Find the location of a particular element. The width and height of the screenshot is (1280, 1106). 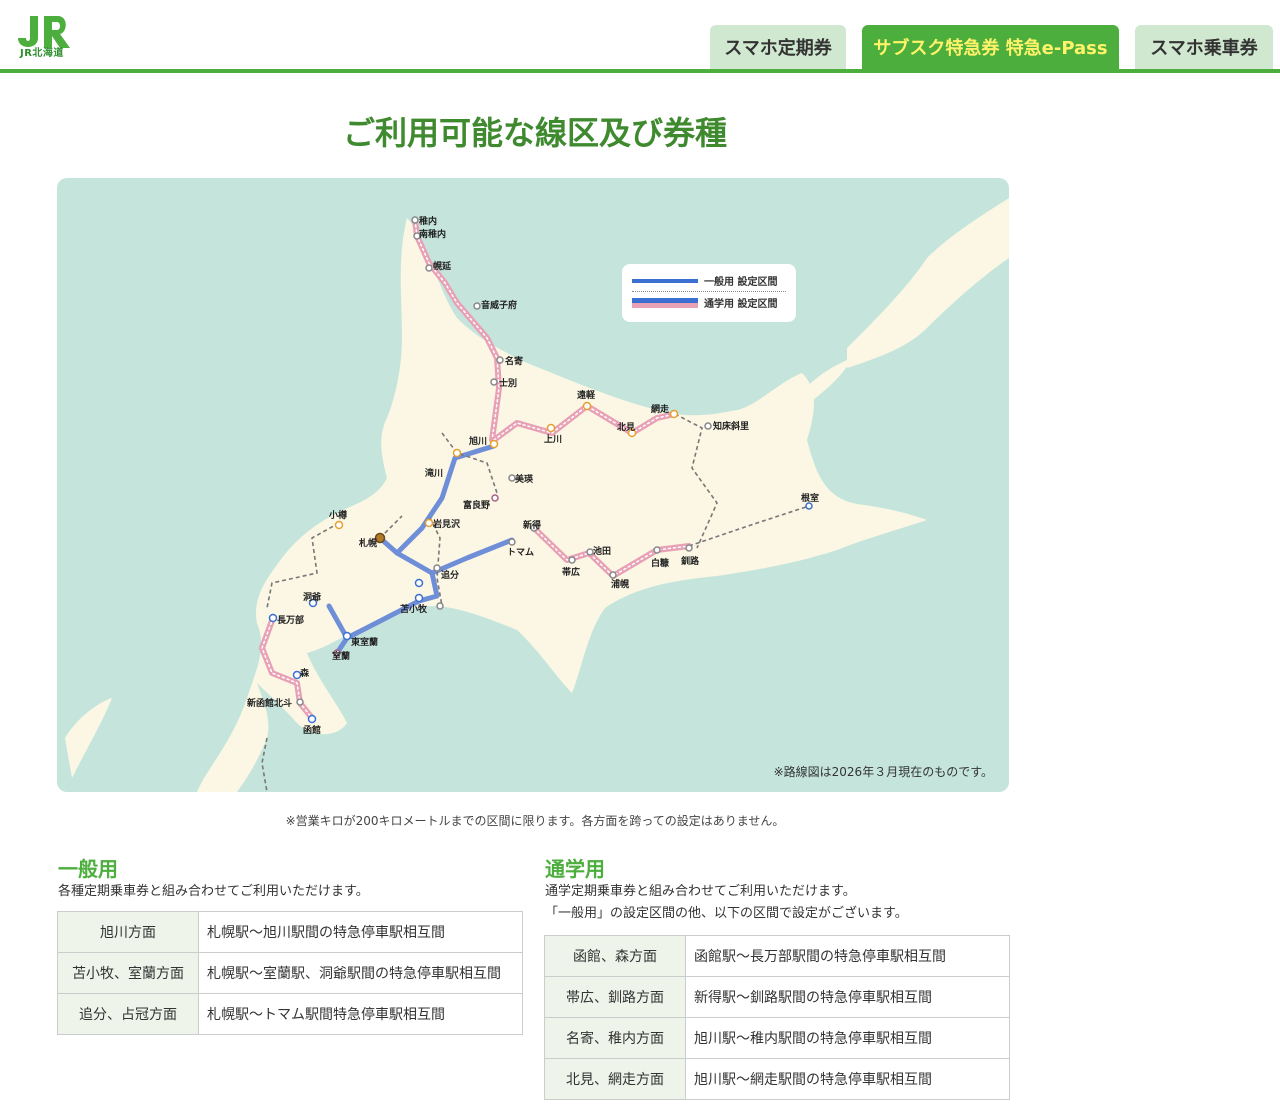

station-label: 滝川 is located at coordinates (434, 474).